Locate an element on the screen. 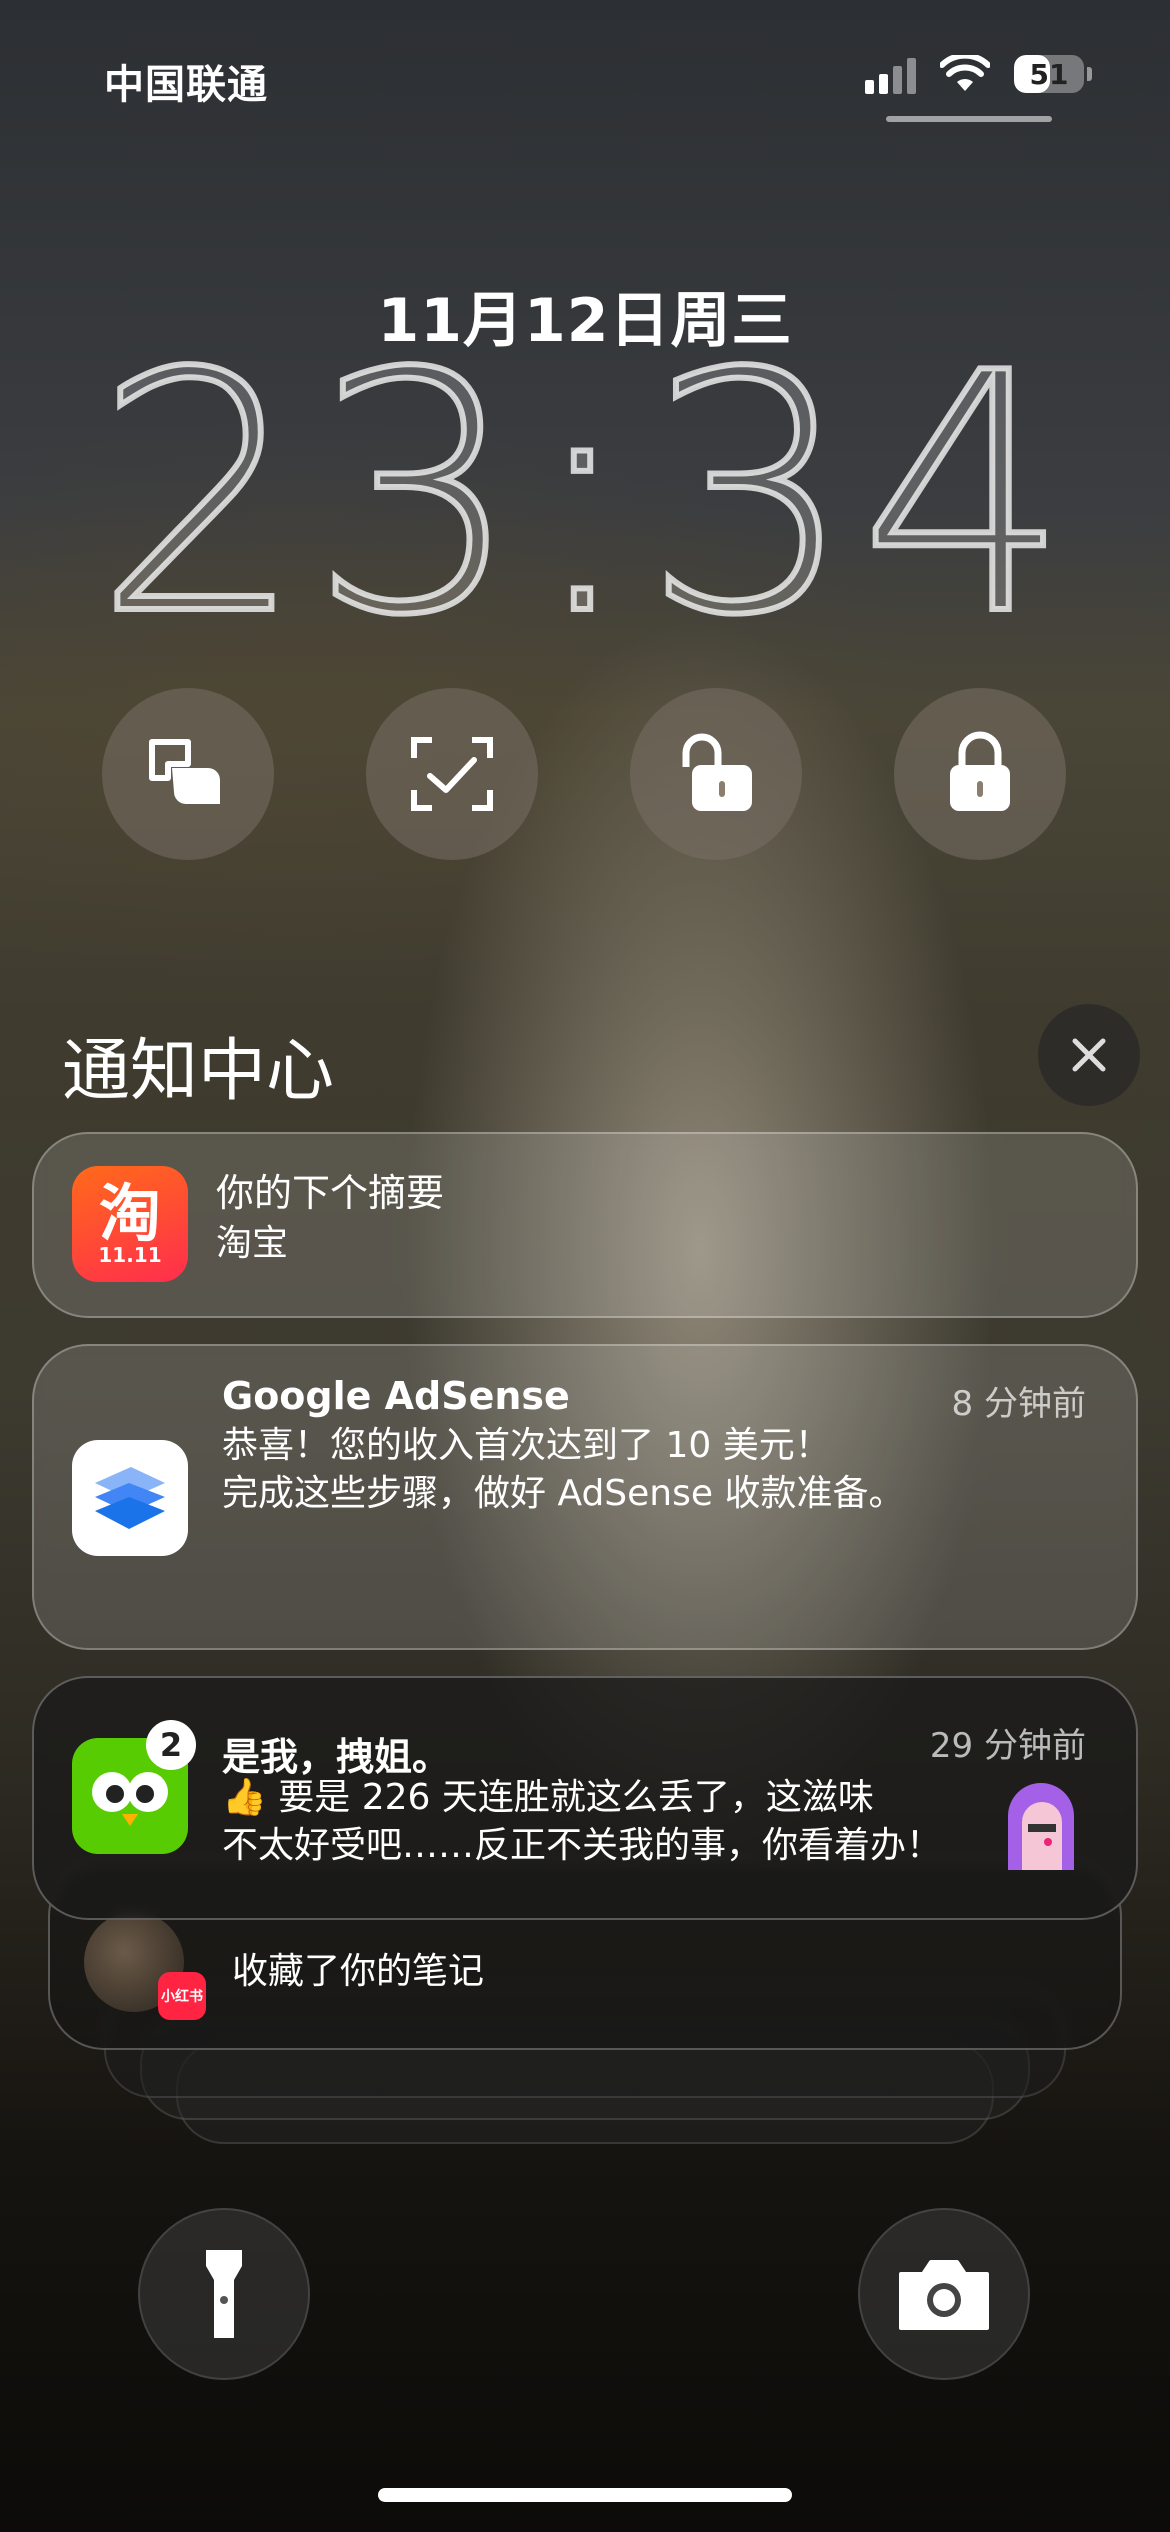  character-thumbnail is located at coordinates (1041, 1825).